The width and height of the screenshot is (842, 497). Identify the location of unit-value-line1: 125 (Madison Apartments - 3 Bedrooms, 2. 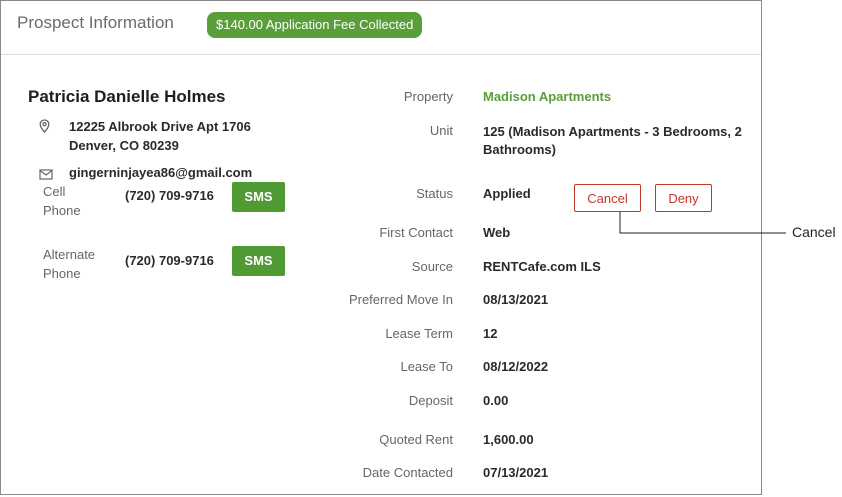
(612, 131).